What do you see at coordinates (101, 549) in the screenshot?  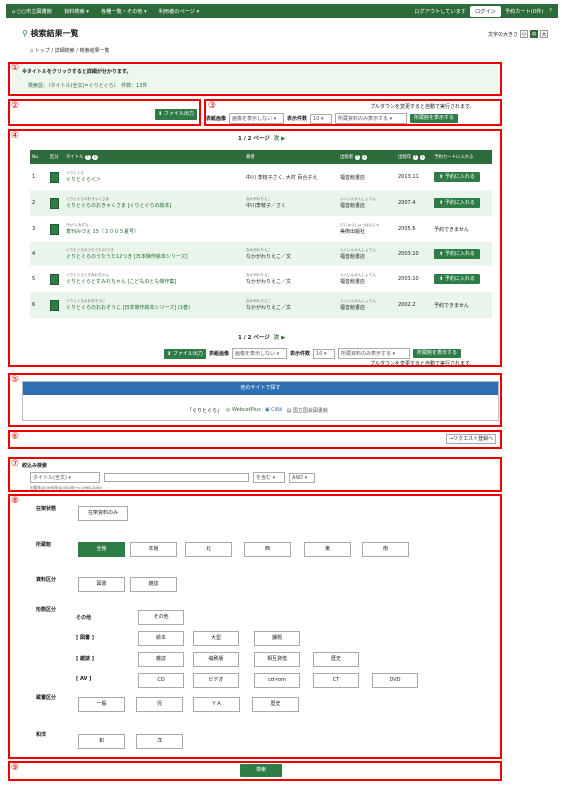 I see `facet-lib-all: 全館` at bounding box center [101, 549].